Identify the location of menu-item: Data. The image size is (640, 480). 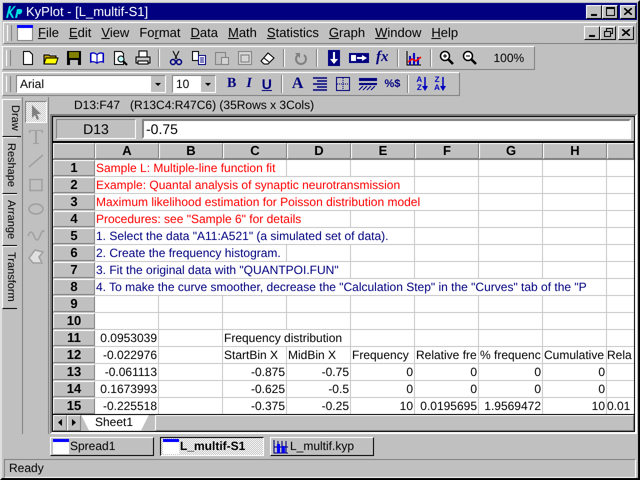
(204, 32).